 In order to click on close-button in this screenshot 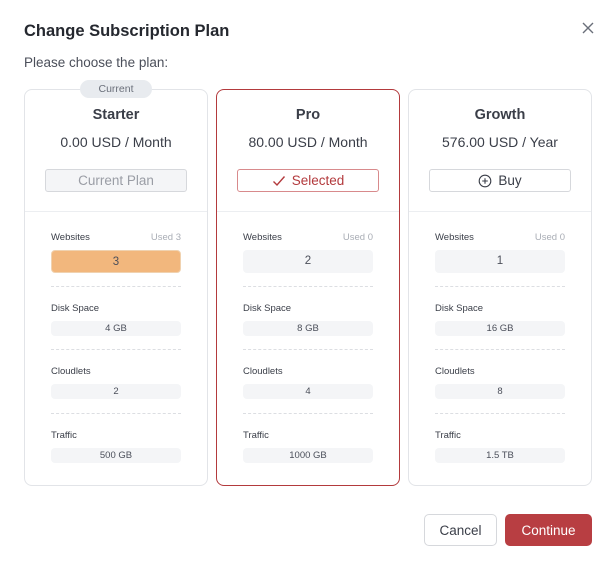, I will do `click(588, 28)`.